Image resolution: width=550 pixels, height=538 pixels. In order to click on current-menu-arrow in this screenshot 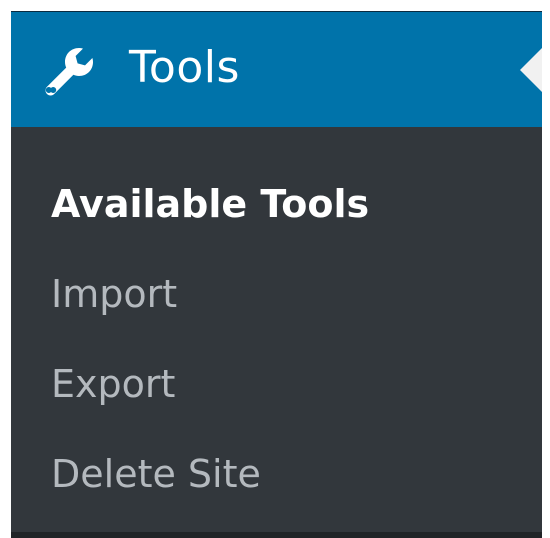, I will do `click(531, 70)`.